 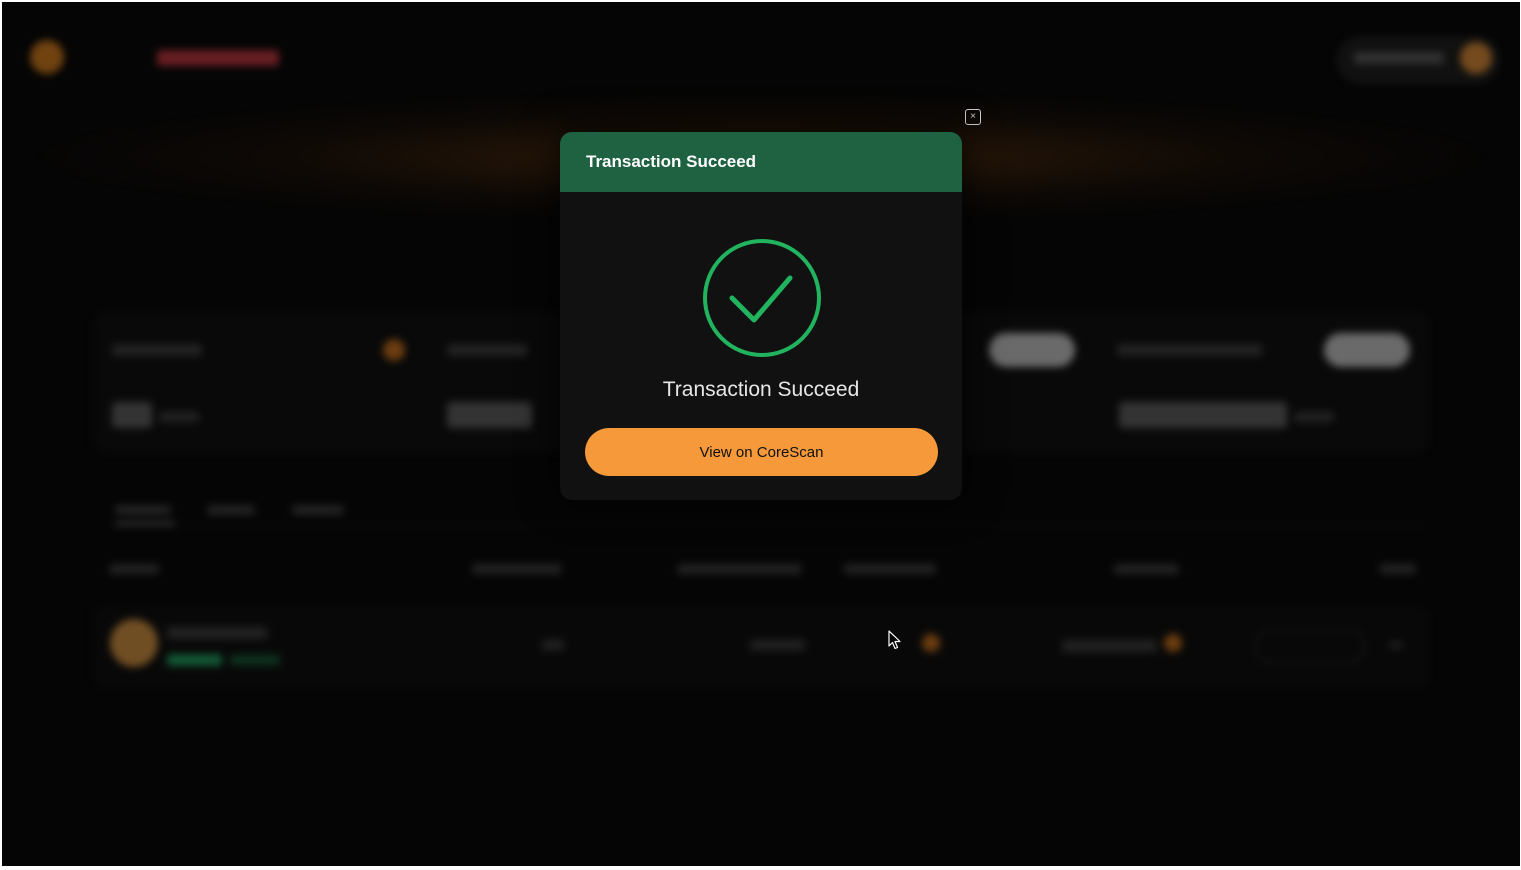 I want to click on delegate-button, so click(x=1310, y=646).